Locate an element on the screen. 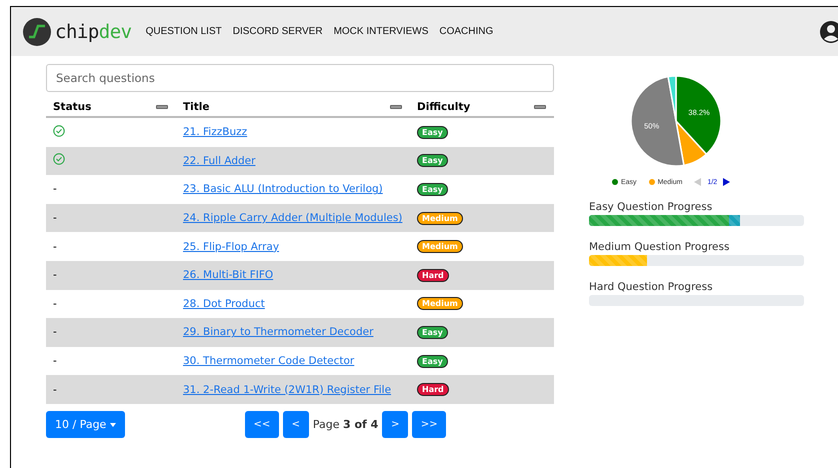 This screenshot has height=468, width=838. column-header: Status is located at coordinates (72, 107).